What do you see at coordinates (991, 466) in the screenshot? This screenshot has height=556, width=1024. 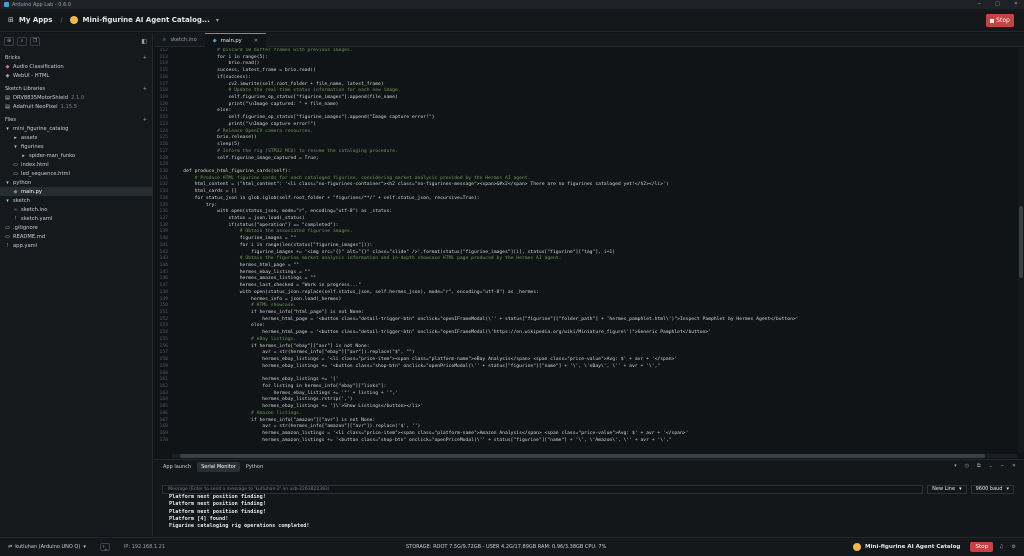 I see `chevron-down-icon: ⌄` at bounding box center [991, 466].